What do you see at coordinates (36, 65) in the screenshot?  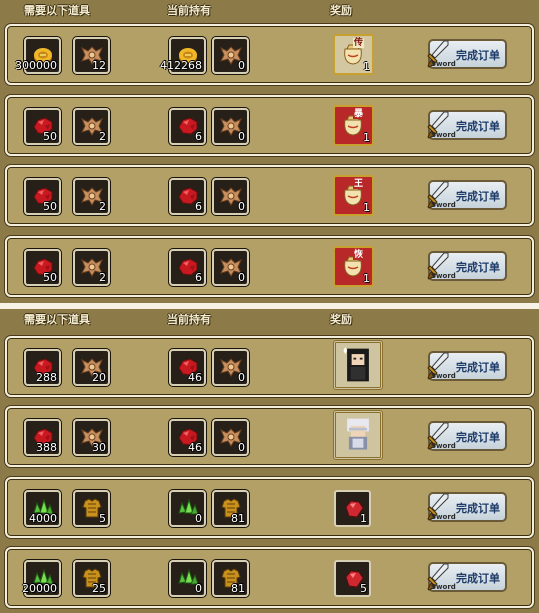 I see `required-item-count: 300000` at bounding box center [36, 65].